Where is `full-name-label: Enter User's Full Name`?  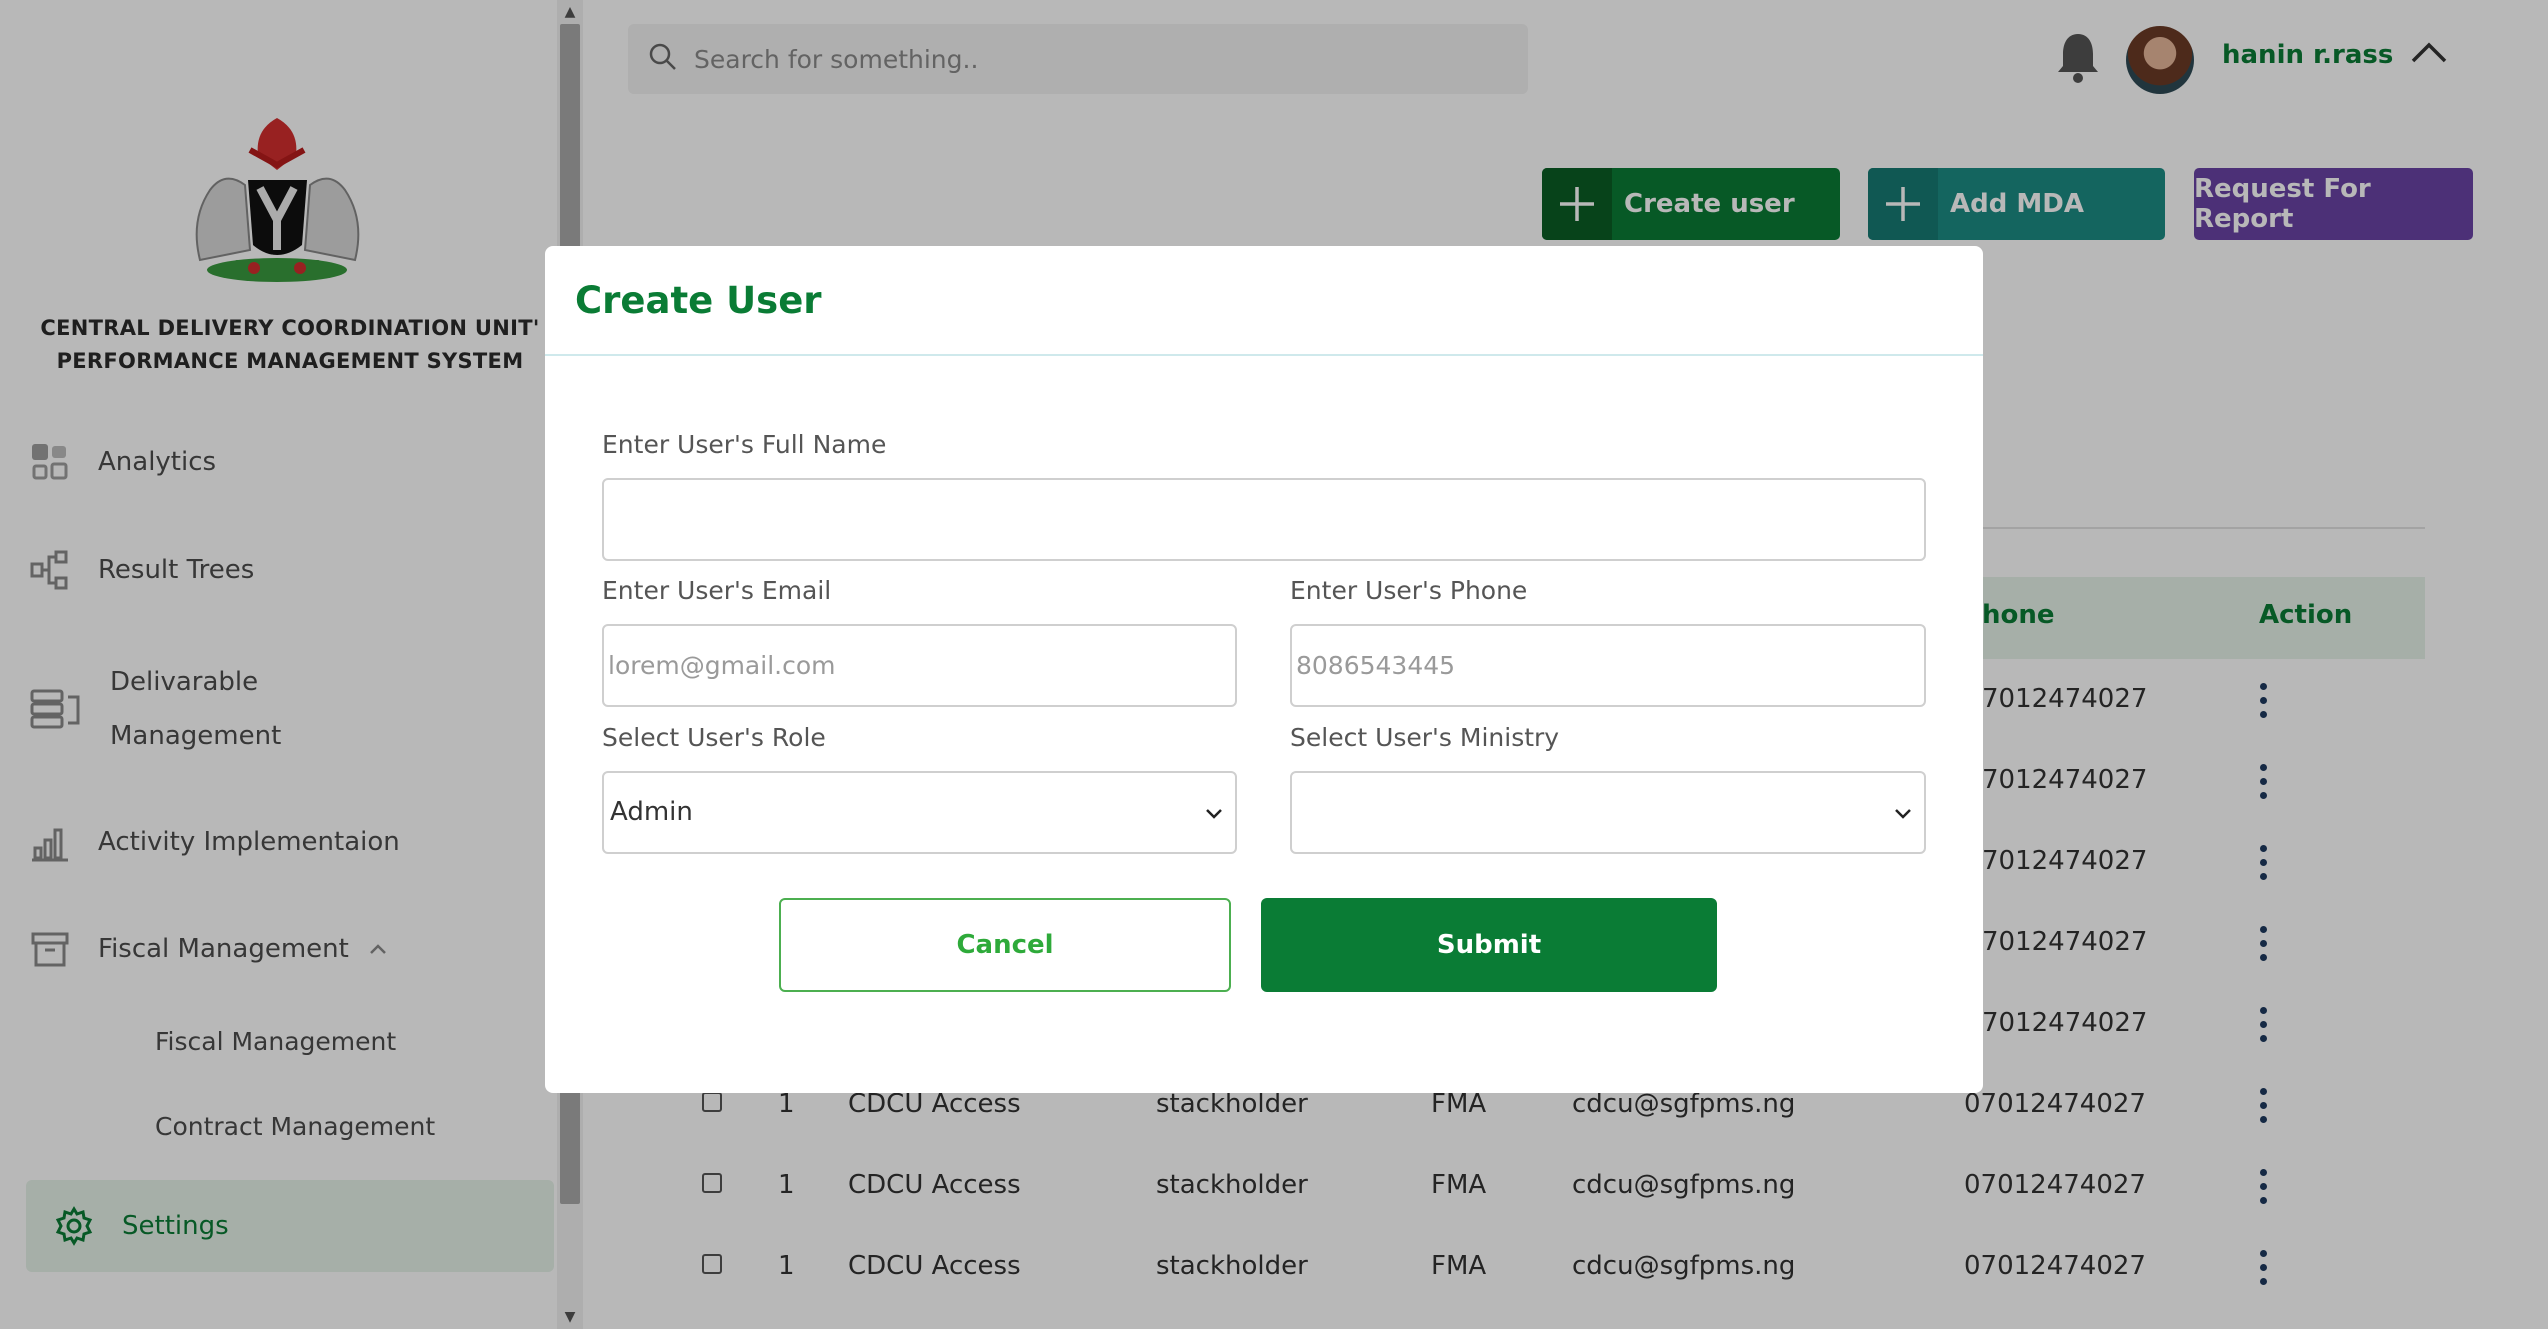 full-name-label: Enter User's Full Name is located at coordinates (744, 444).